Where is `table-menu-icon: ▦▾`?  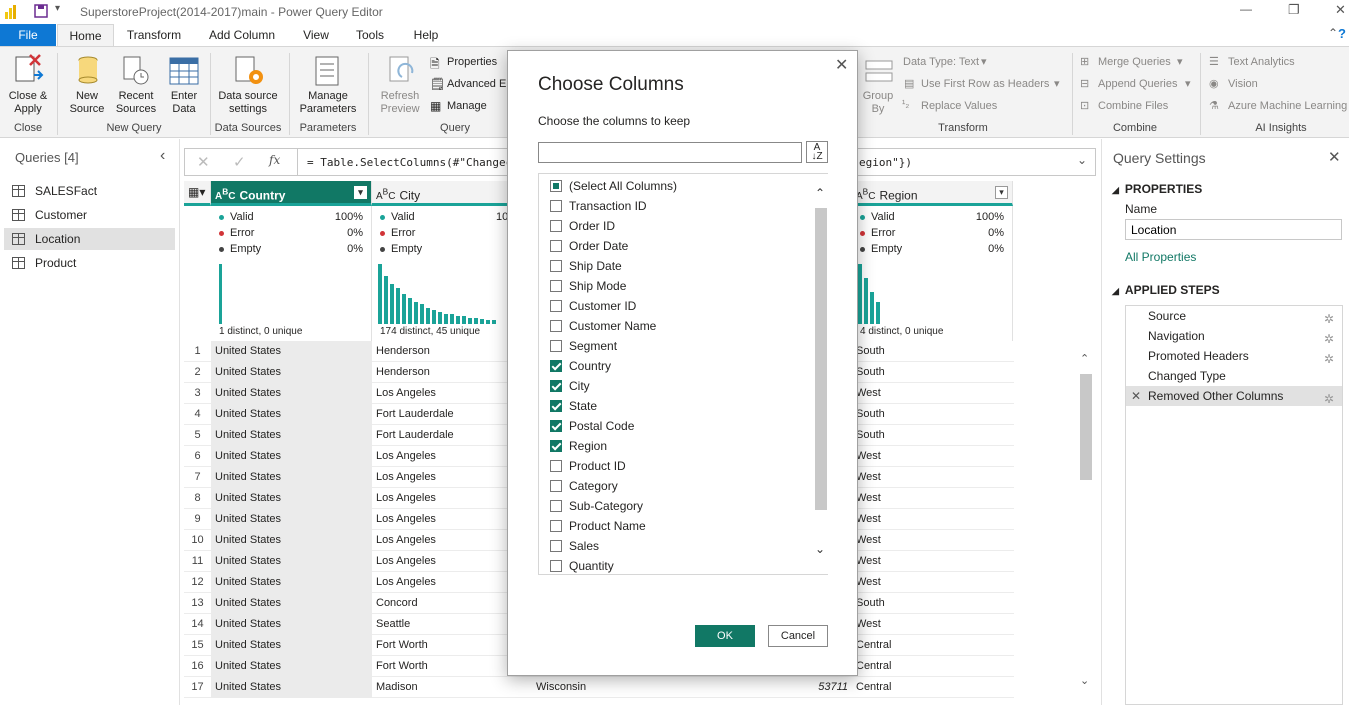
table-menu-icon: ▦▾ is located at coordinates (197, 193).